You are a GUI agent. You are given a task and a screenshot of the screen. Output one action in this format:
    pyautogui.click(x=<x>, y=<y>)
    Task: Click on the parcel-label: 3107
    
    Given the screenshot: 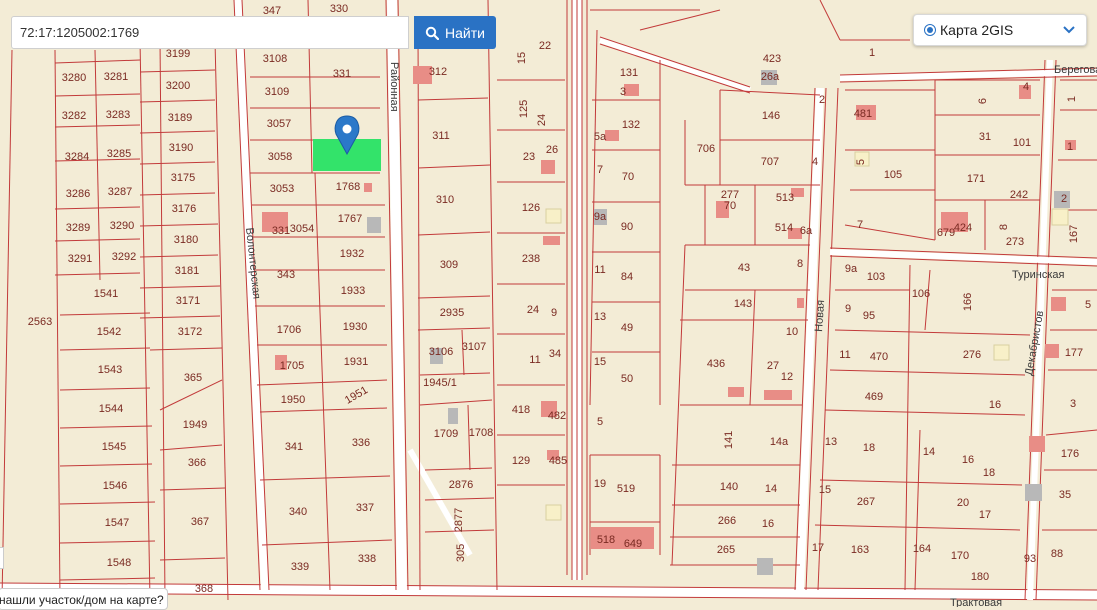 What is the action you would take?
    pyautogui.click(x=474, y=347)
    